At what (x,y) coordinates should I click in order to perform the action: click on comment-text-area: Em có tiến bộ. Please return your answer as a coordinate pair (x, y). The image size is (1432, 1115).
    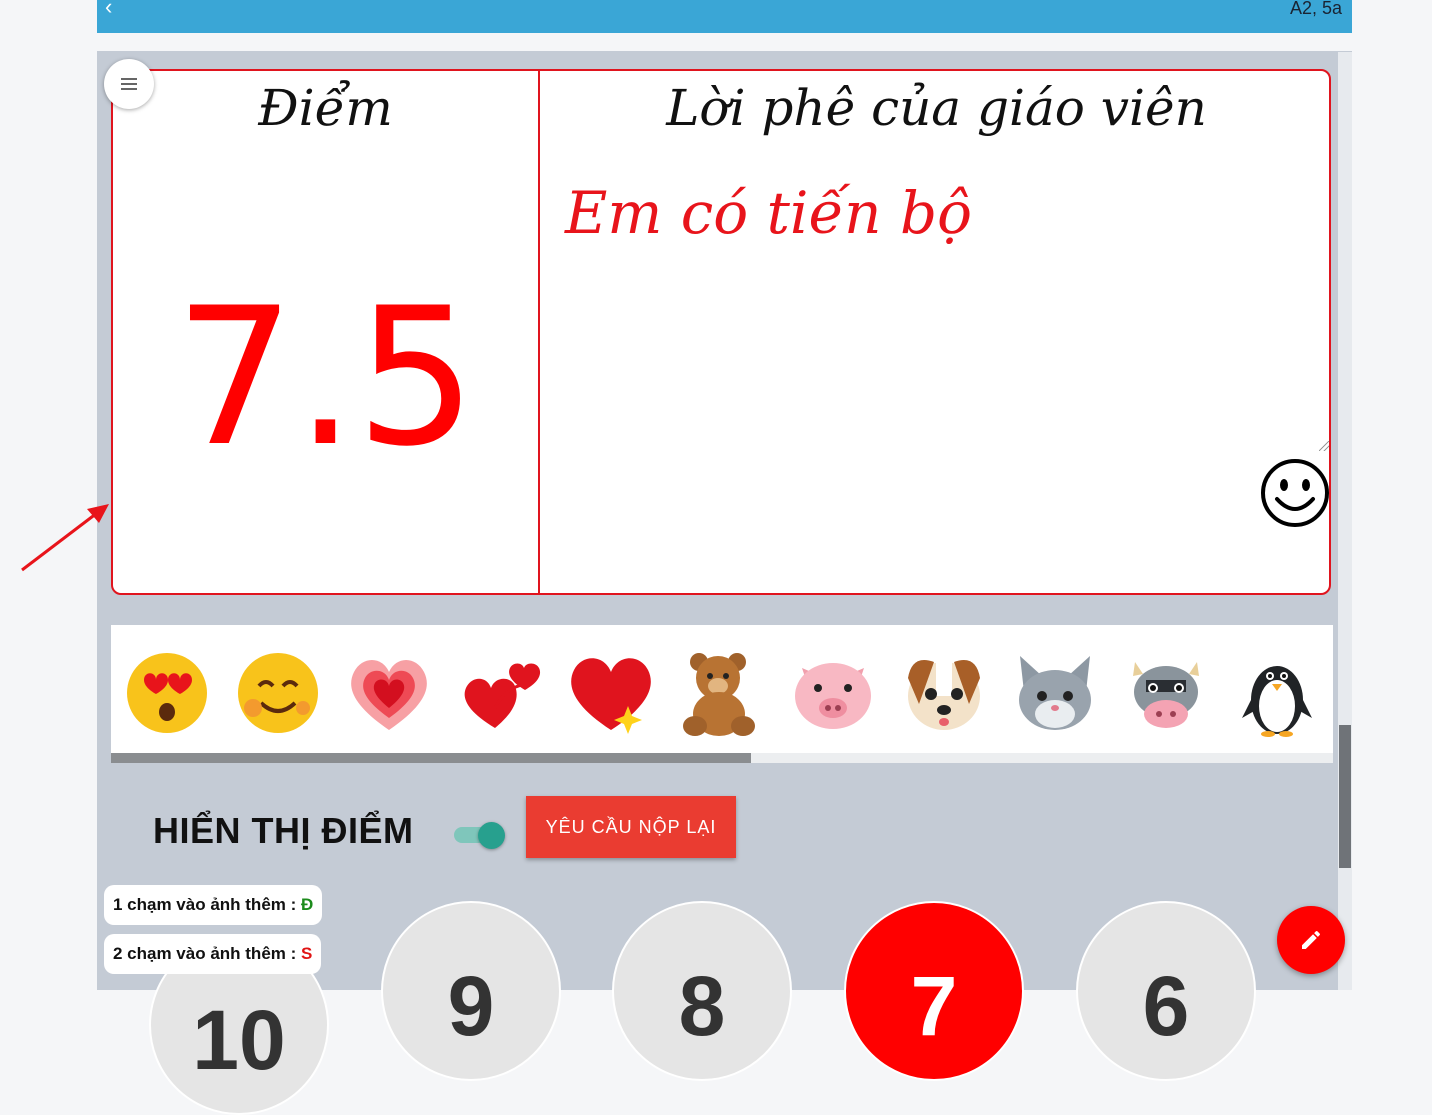
    Looking at the image, I should click on (768, 213).